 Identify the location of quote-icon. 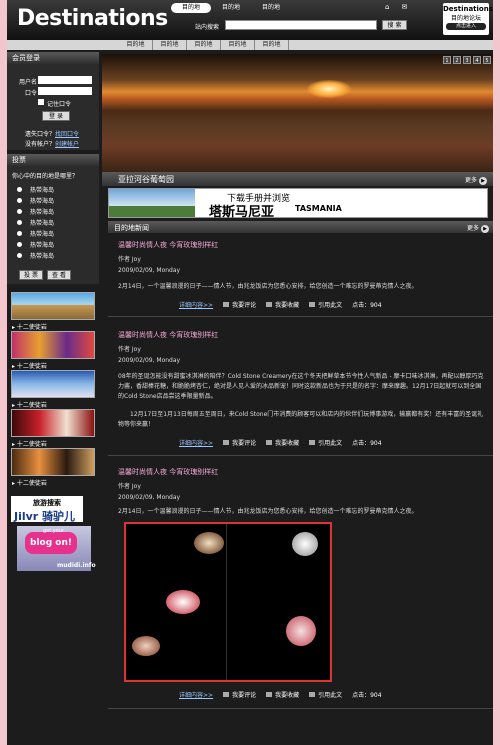
(312, 442).